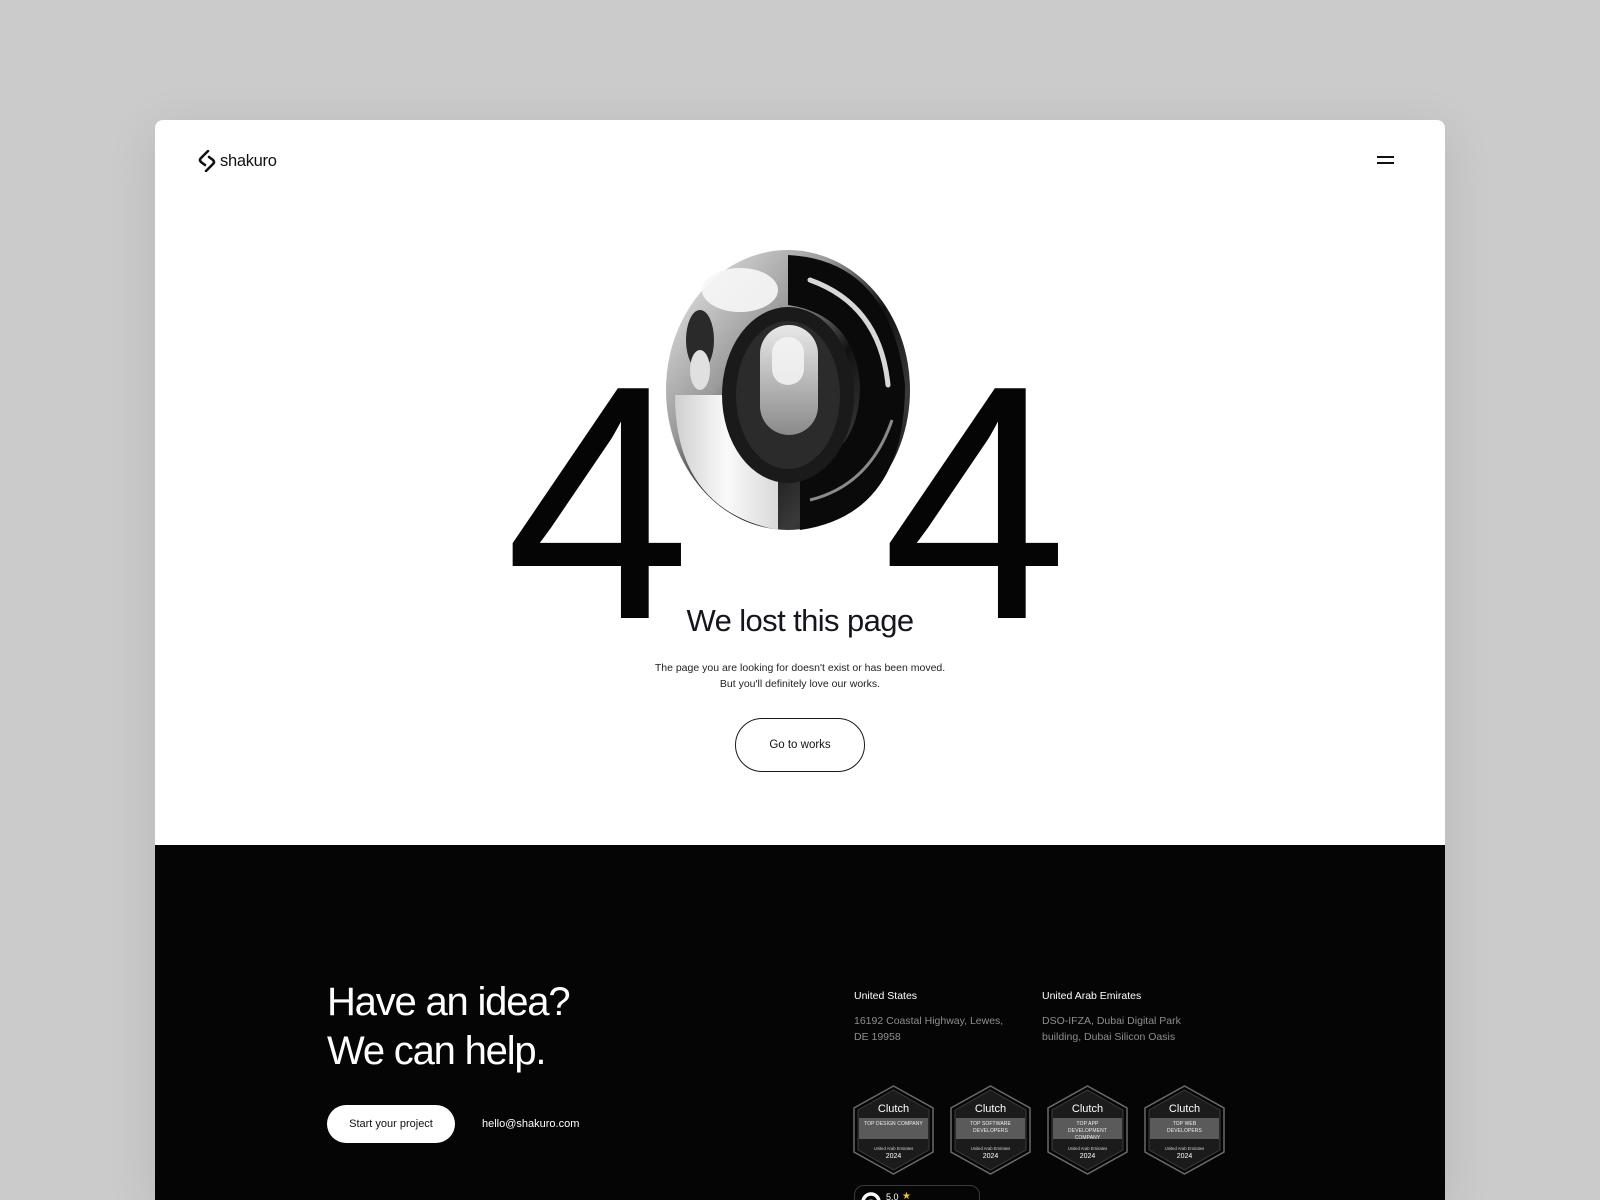 This screenshot has width=1600, height=1200. Describe the element at coordinates (877, 1037) in the screenshot. I see `address-line: DE 19958` at that location.